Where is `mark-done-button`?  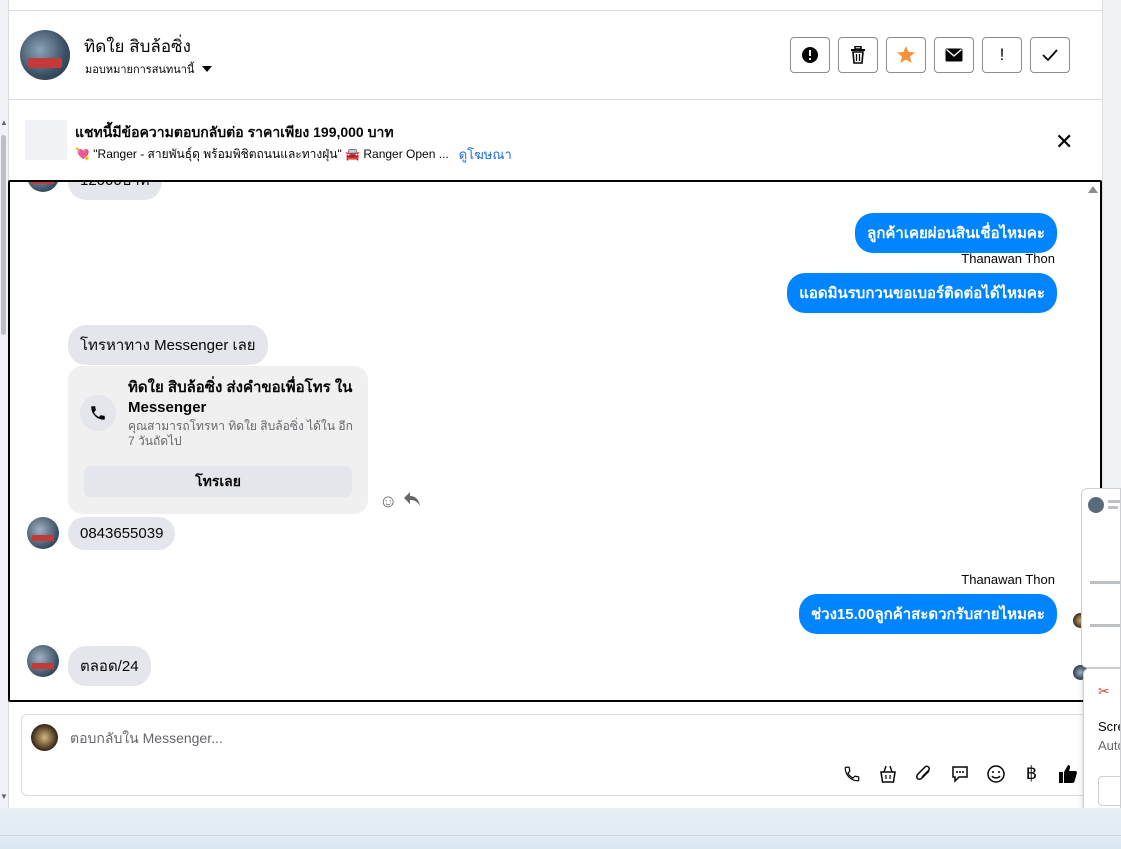 mark-done-button is located at coordinates (1050, 55).